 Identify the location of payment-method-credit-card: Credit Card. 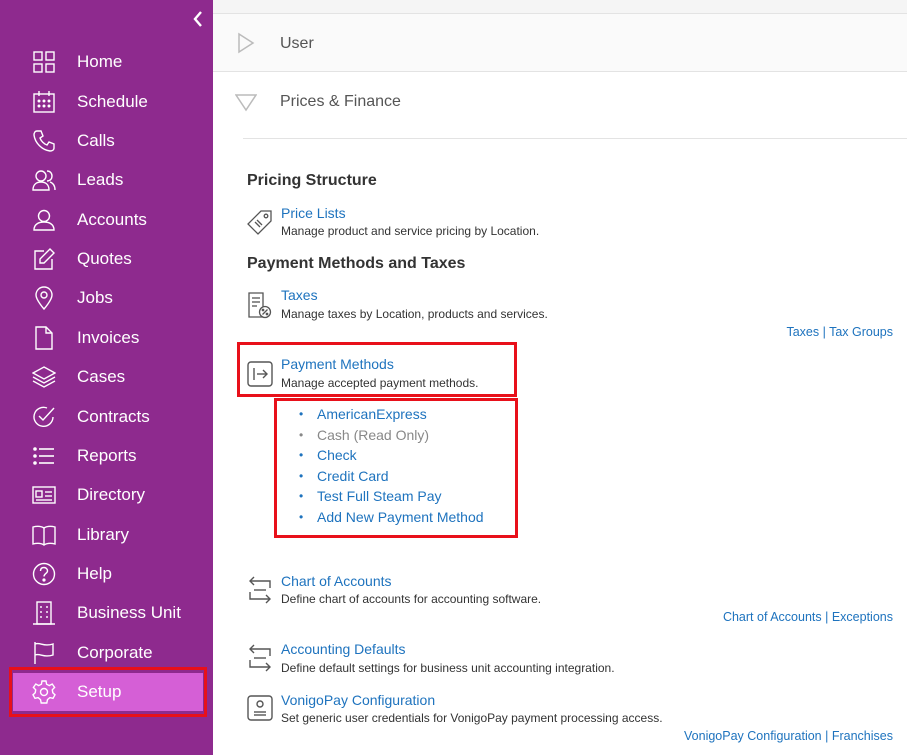
(391, 476).